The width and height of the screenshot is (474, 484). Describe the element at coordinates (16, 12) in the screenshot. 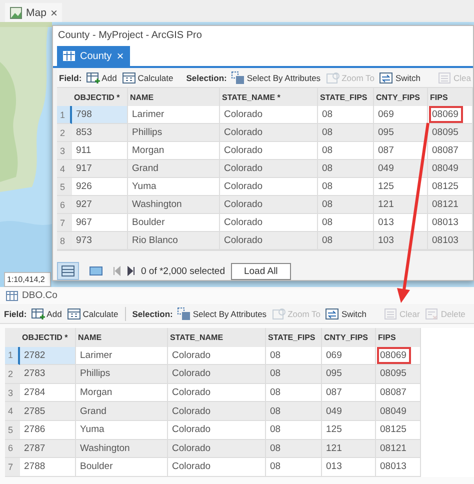

I see `map-icon` at that location.